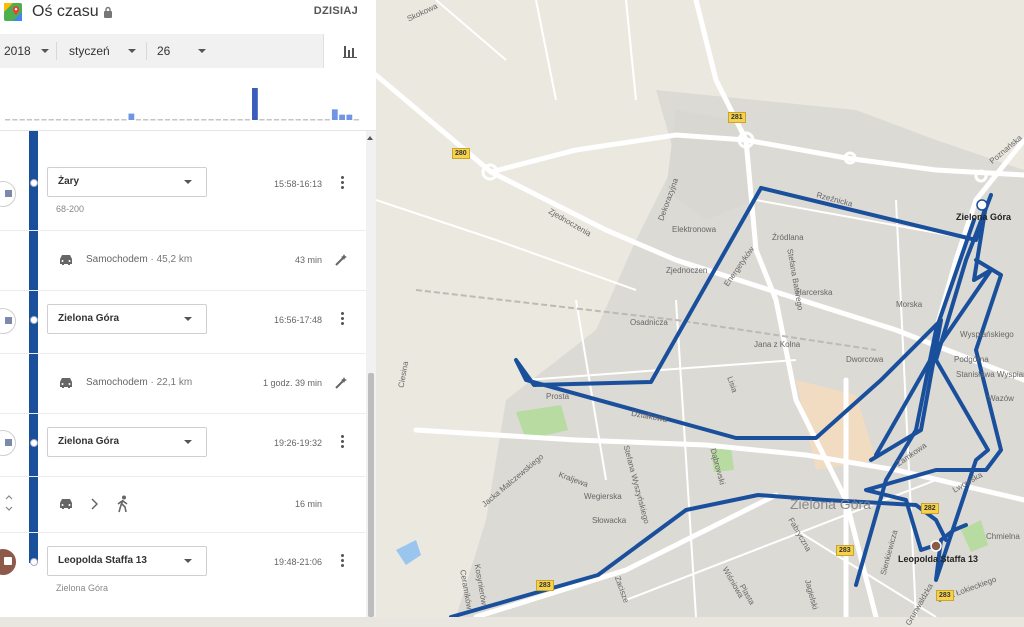 The height and width of the screenshot is (627, 1024). What do you see at coordinates (297, 320) in the screenshot?
I see `place-time: 16:56-17:48` at bounding box center [297, 320].